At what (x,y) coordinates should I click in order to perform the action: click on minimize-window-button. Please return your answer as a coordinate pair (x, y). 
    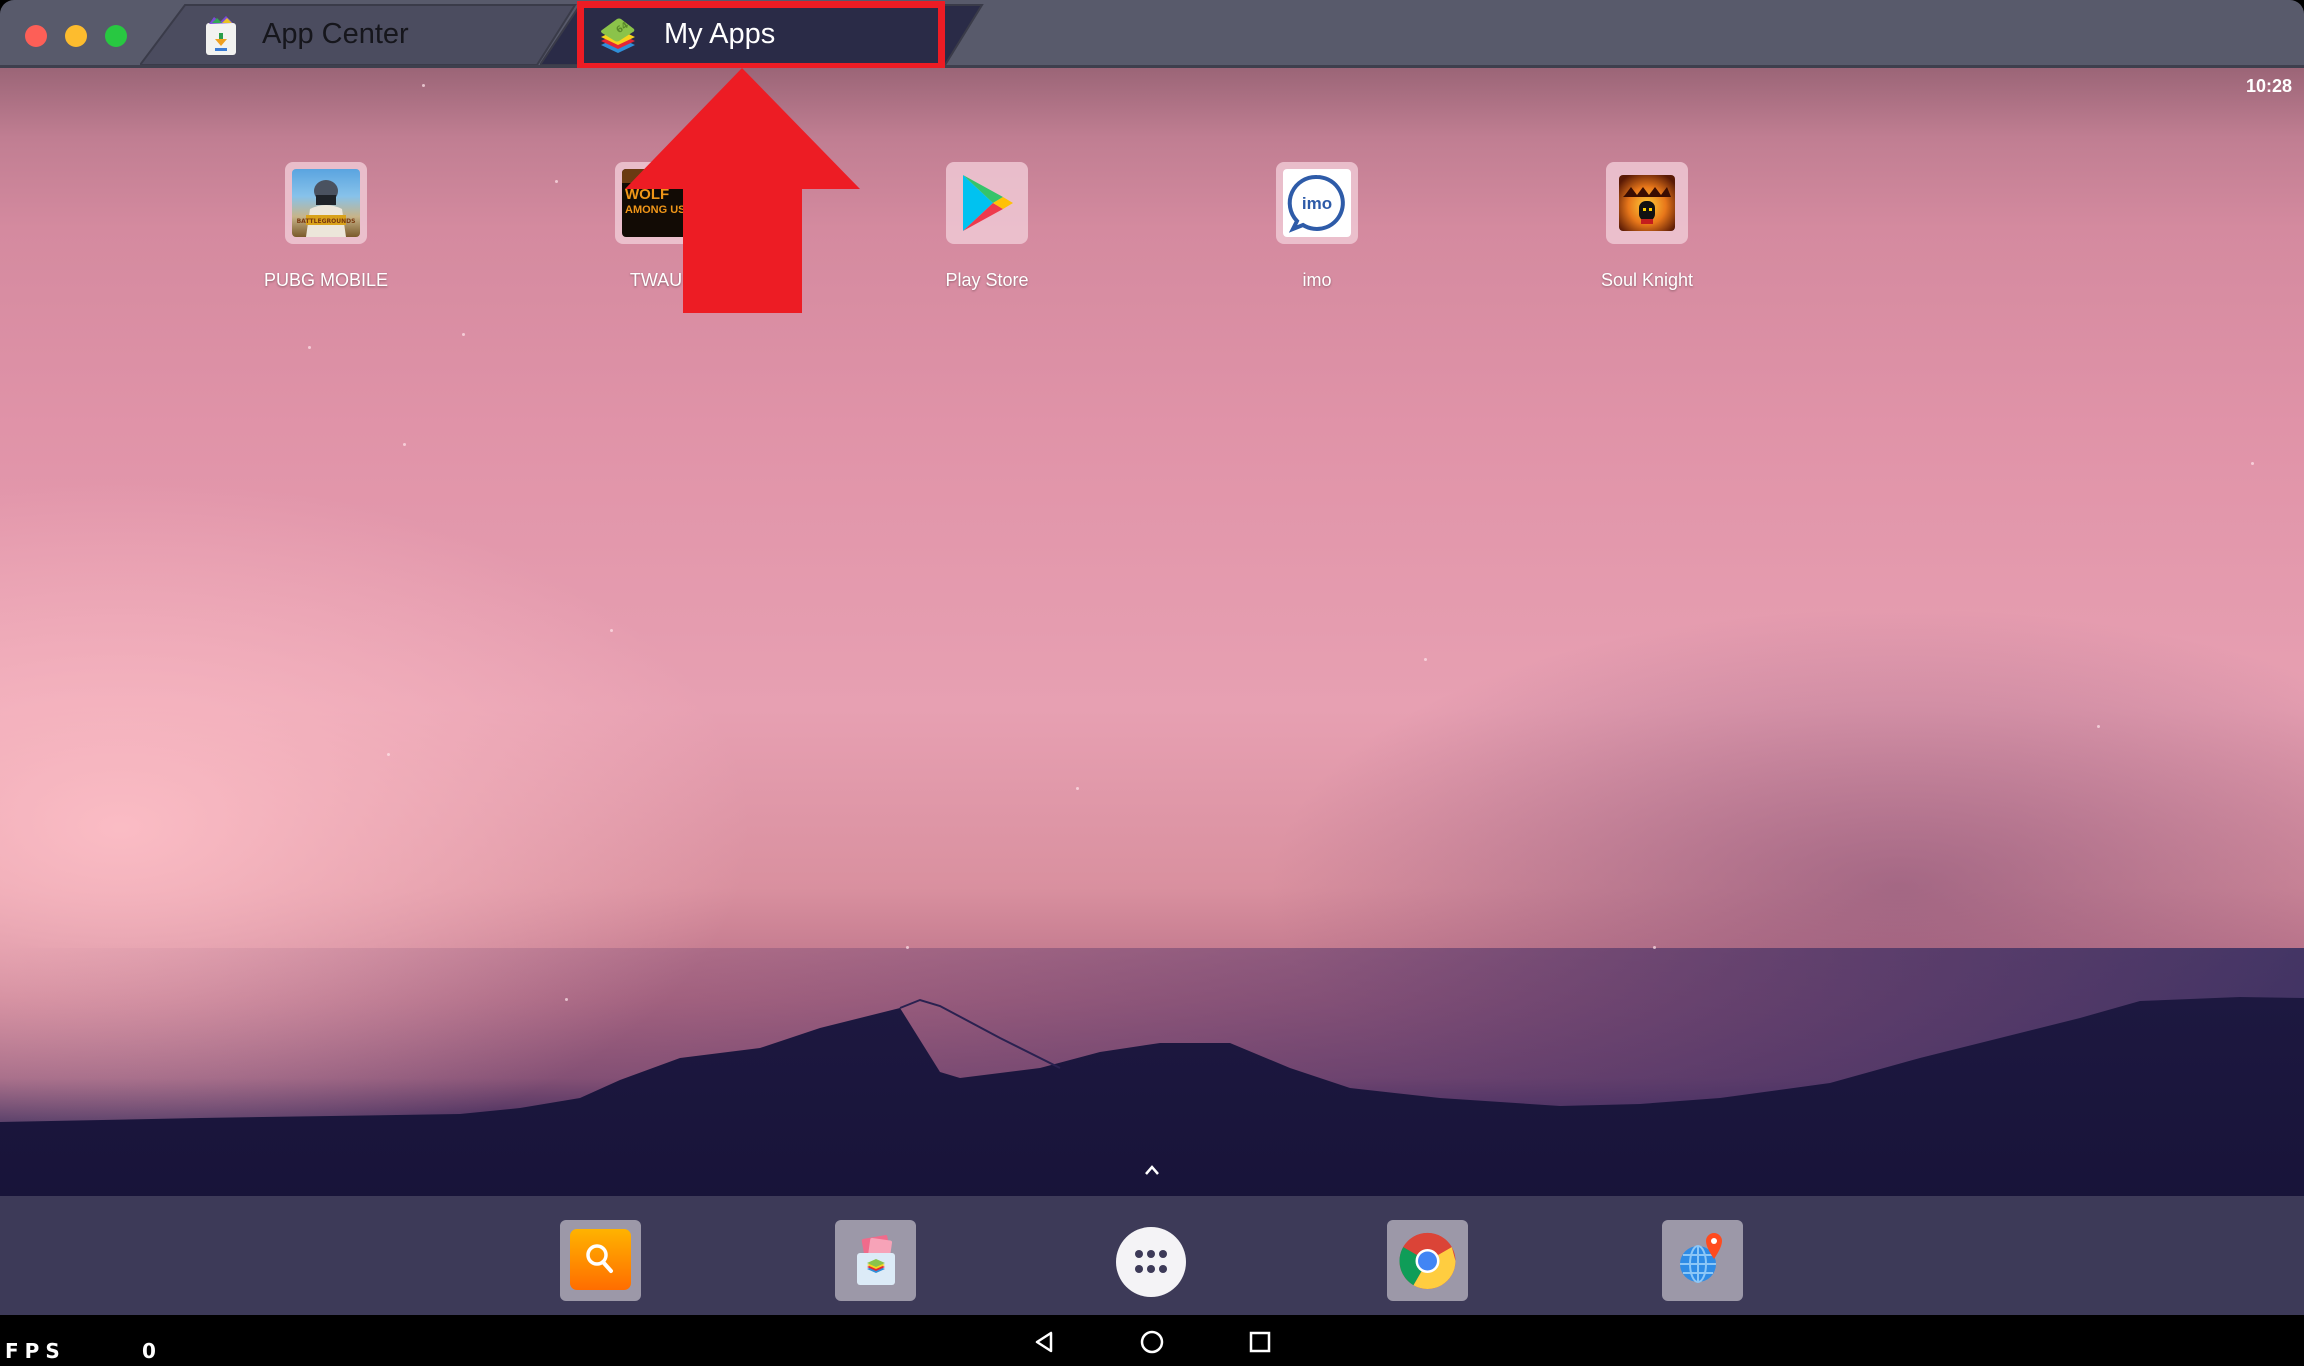
    Looking at the image, I should click on (76, 36).